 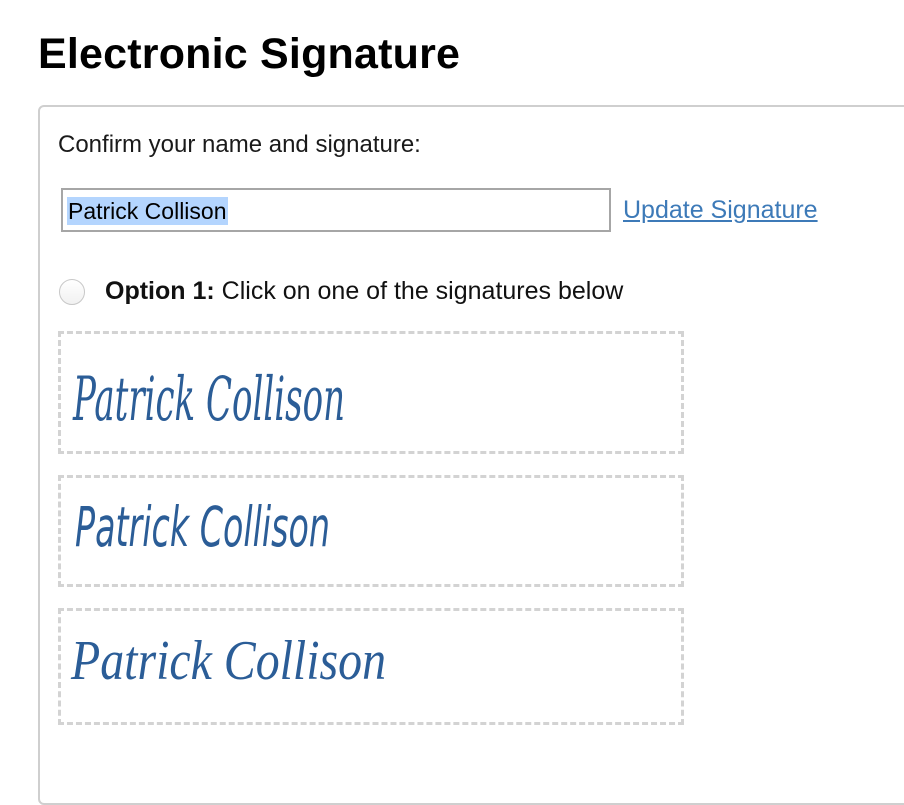 What do you see at coordinates (249, 54) in the screenshot?
I see `page-title: Electronic Signature` at bounding box center [249, 54].